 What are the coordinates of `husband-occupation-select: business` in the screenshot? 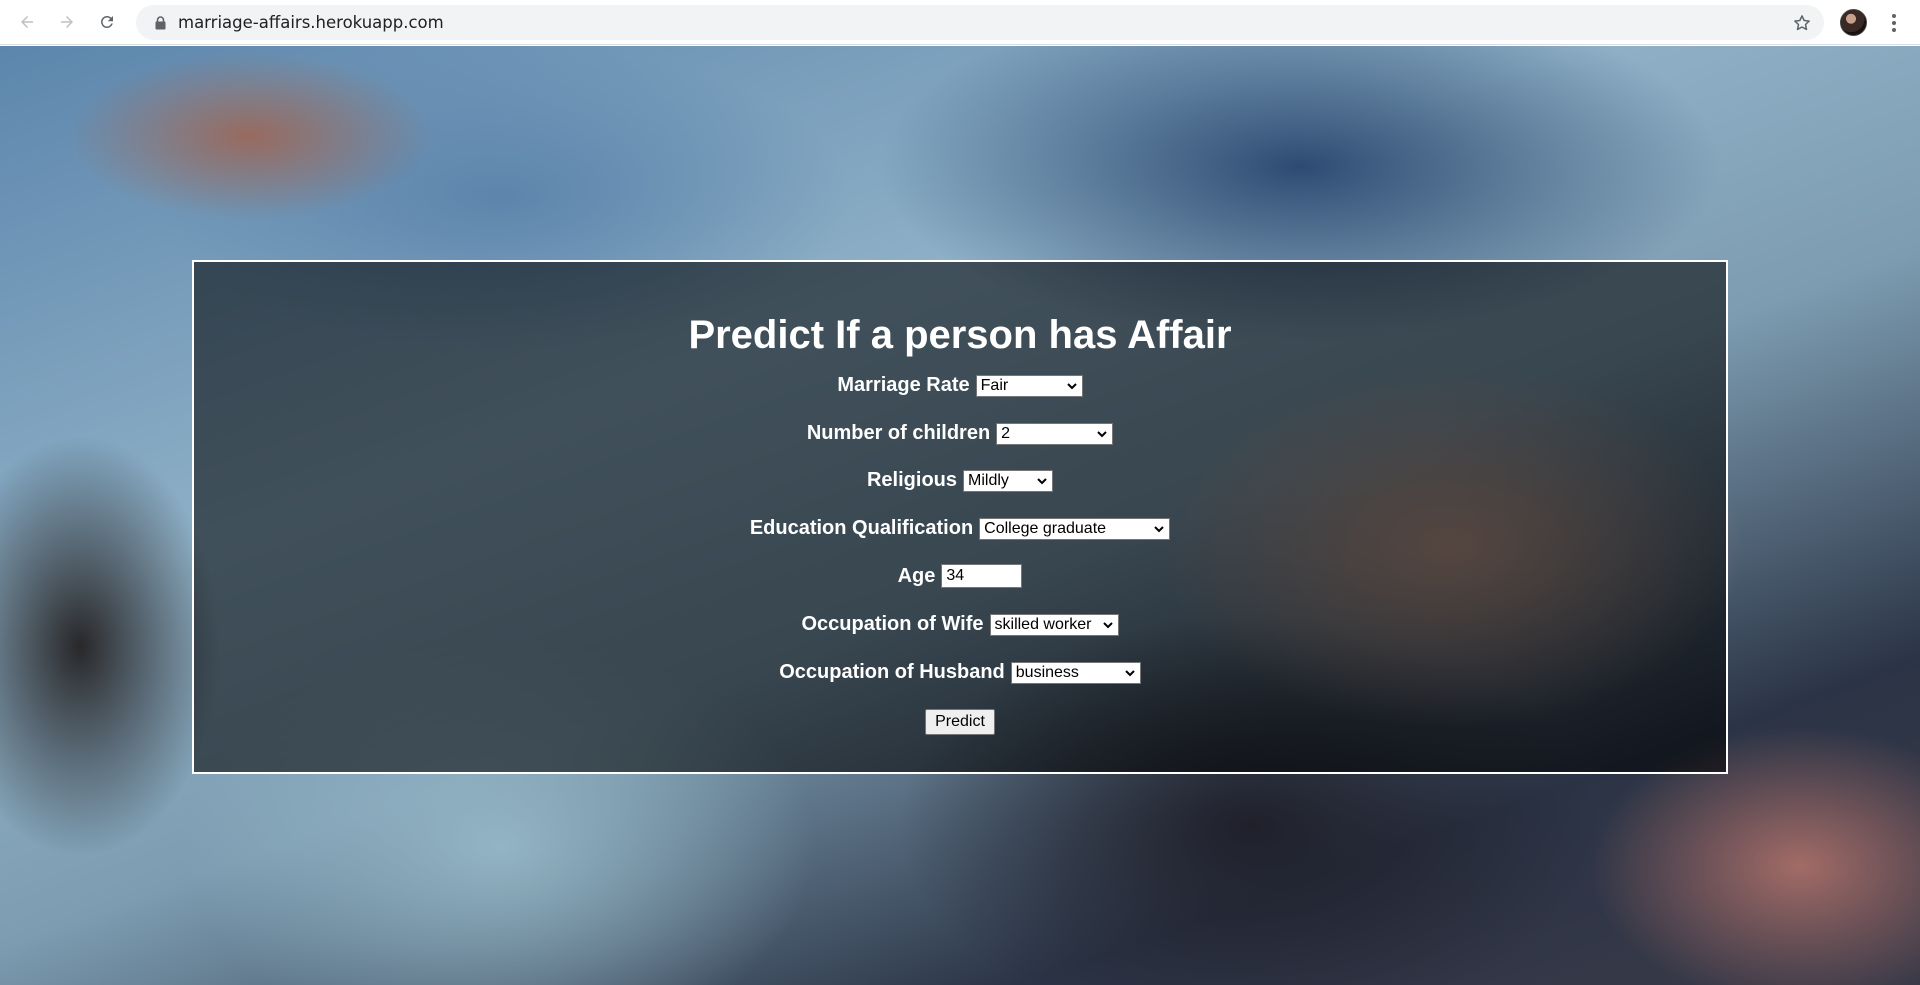 It's located at (1075, 672).